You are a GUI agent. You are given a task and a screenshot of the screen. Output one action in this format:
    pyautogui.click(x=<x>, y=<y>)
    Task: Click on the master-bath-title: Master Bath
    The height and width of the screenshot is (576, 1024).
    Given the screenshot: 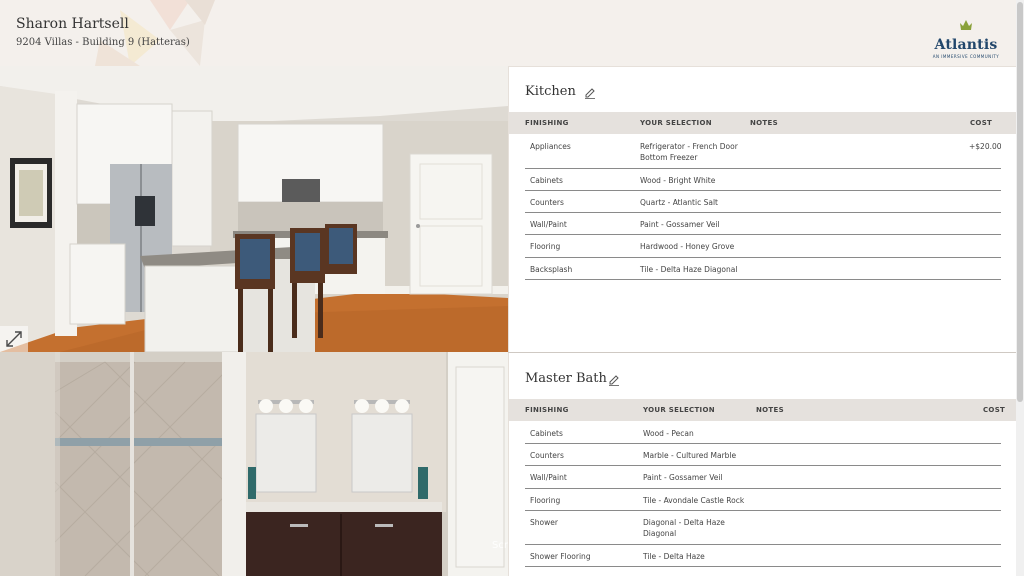 What is the action you would take?
    pyautogui.click(x=566, y=378)
    